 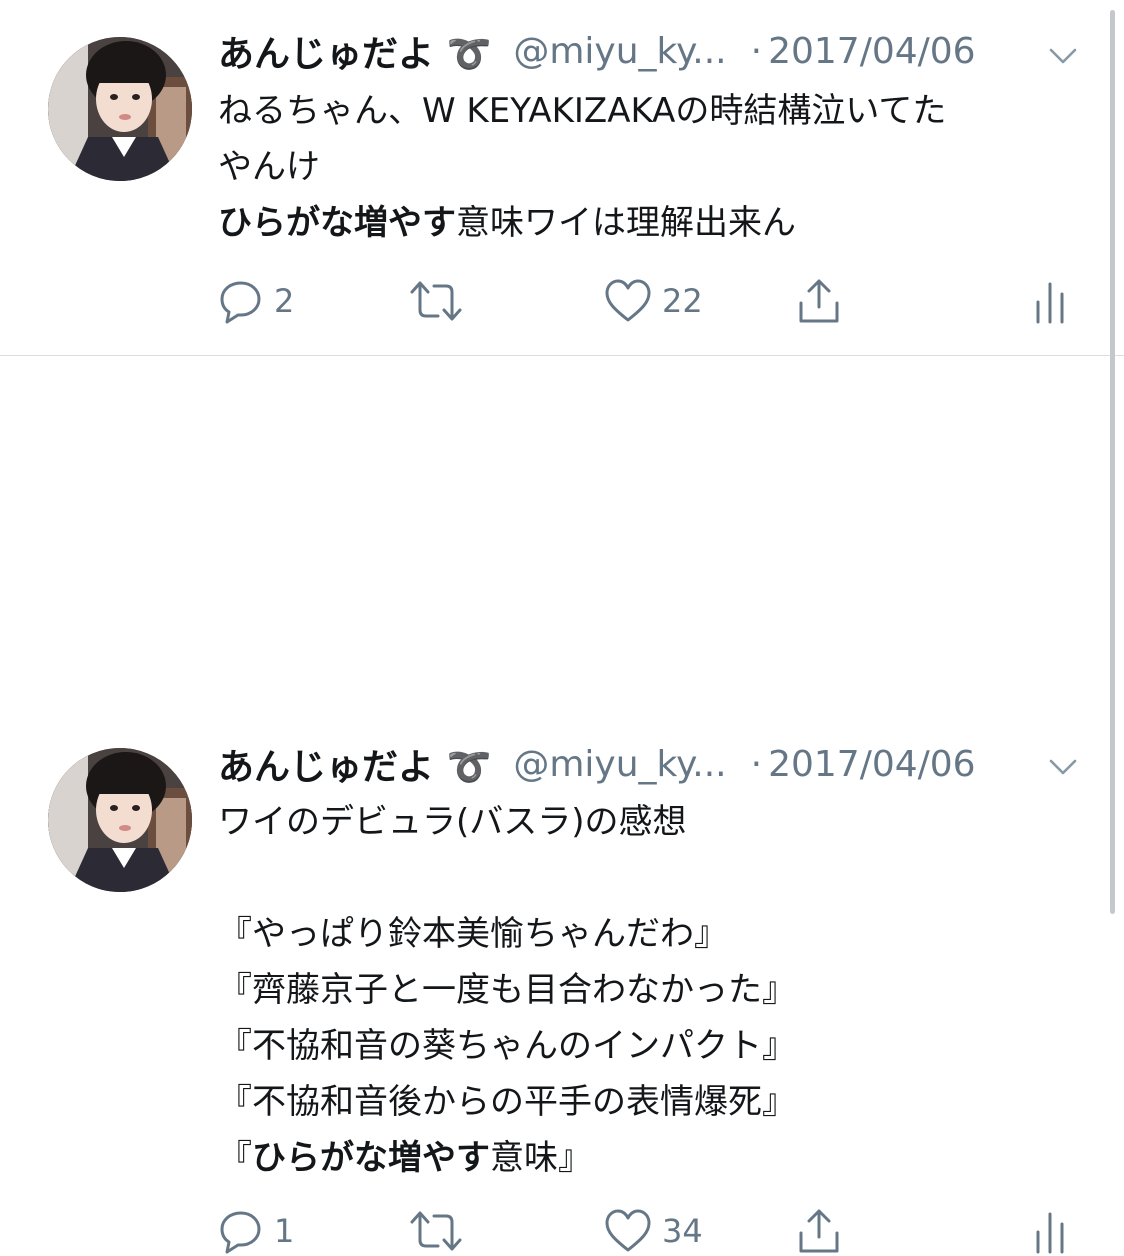 I want to click on tweet-text-line: ねるちゃん、W KEYAKIZAKAの時結構泣いてた, so click(x=658, y=111).